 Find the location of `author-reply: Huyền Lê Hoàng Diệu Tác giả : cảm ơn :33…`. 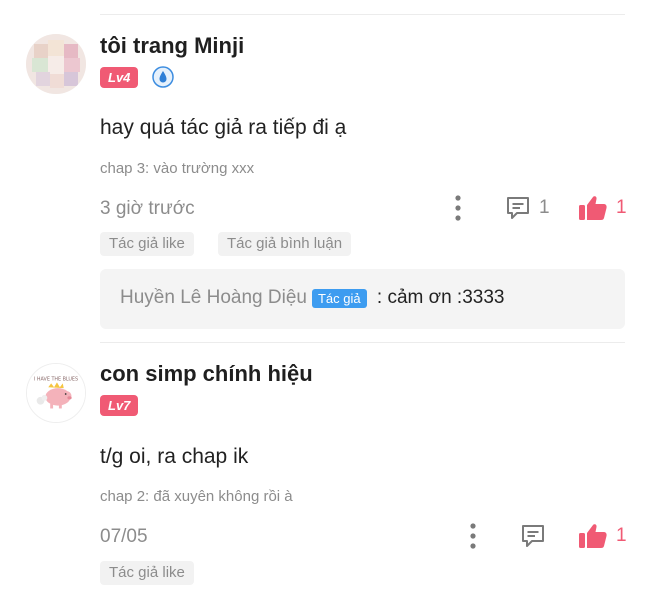

author-reply: Huyền Lê Hoàng Diệu Tác giả : cảm ơn :33… is located at coordinates (362, 299).